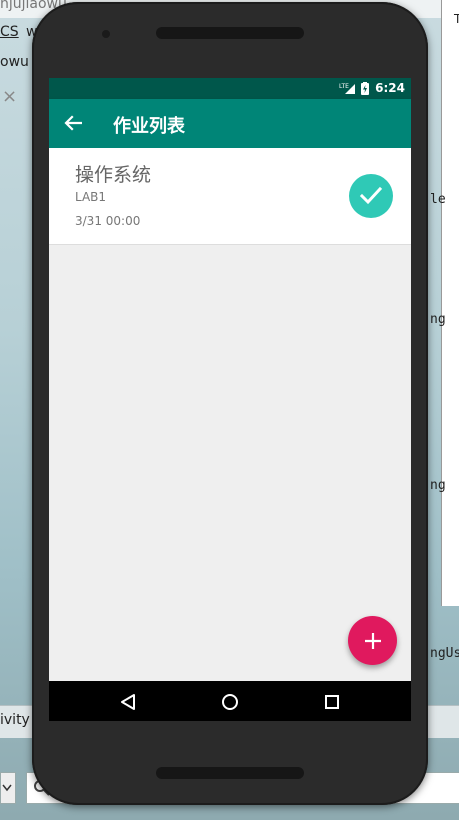 The image size is (459, 820). I want to click on plus-icon, so click(372, 640).